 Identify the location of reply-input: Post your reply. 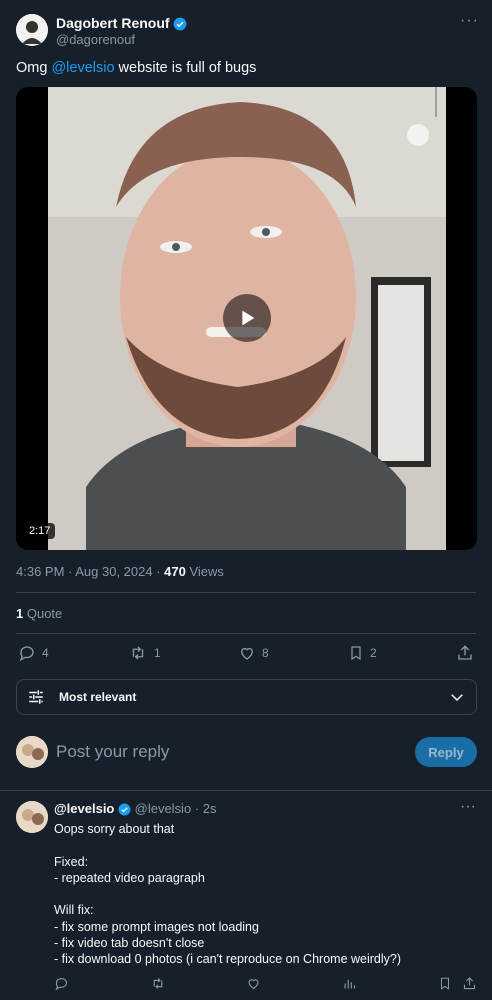
(112, 752).